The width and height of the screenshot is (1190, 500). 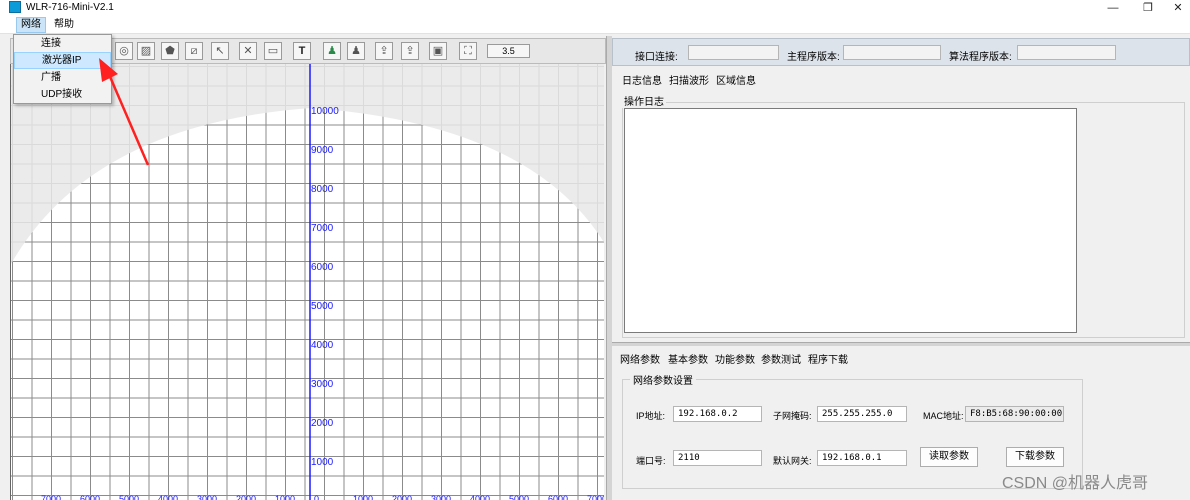 What do you see at coordinates (595, 8) in the screenshot?
I see `title-bar: WLR-716-Mini-V2.1 — ❐ ✕` at bounding box center [595, 8].